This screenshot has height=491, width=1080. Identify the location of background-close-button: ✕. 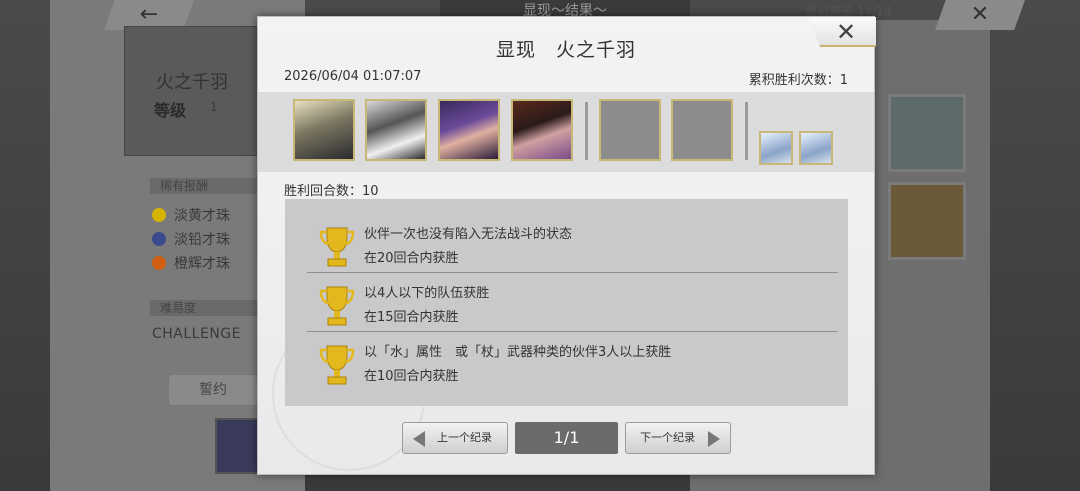
(980, 15).